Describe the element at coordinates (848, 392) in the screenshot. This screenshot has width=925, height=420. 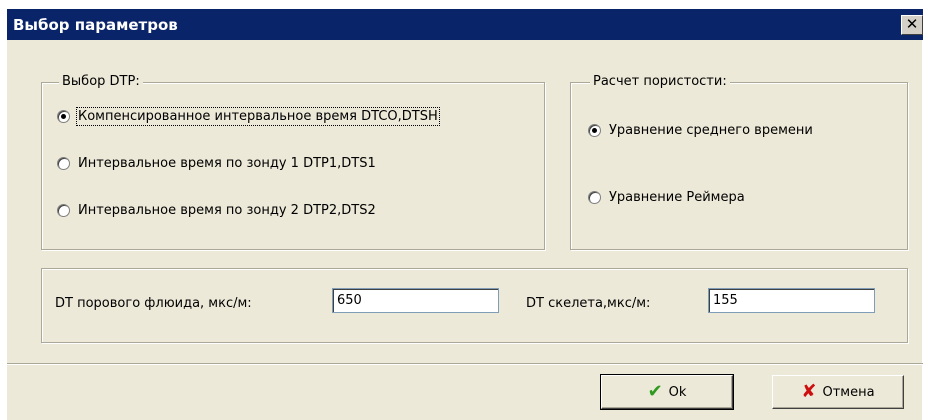
I see `cancel-button-label: Отмена` at that location.